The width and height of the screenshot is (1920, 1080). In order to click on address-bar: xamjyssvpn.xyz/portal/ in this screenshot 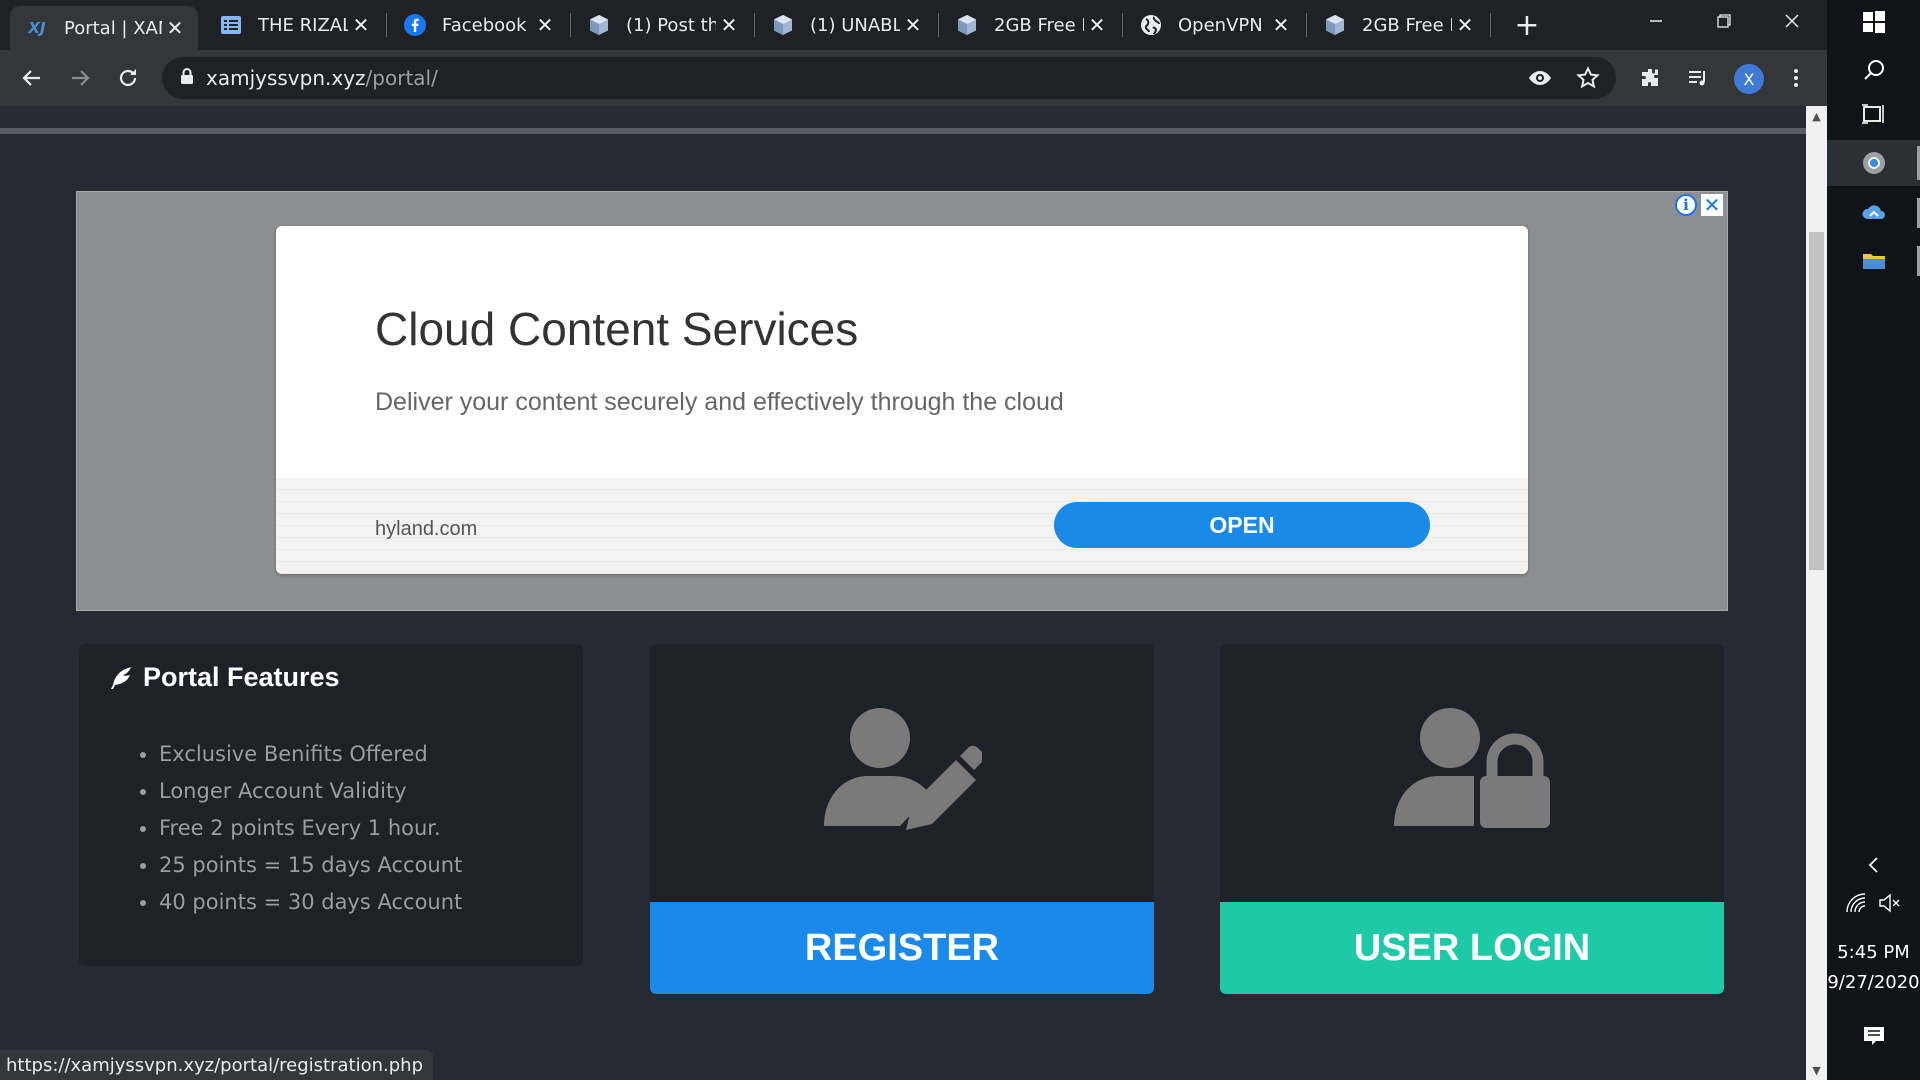, I will do `click(889, 78)`.